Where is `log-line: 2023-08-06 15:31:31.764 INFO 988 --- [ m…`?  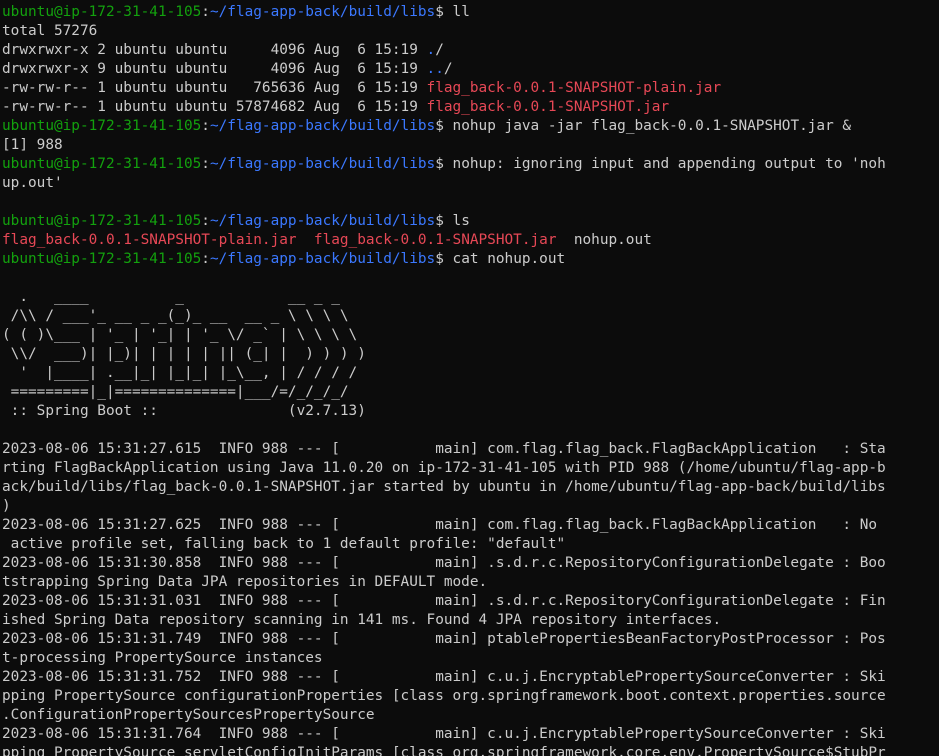
log-line: 2023-08-06 15:31:31.764 INFO 988 --- [ m… is located at coordinates (444, 734).